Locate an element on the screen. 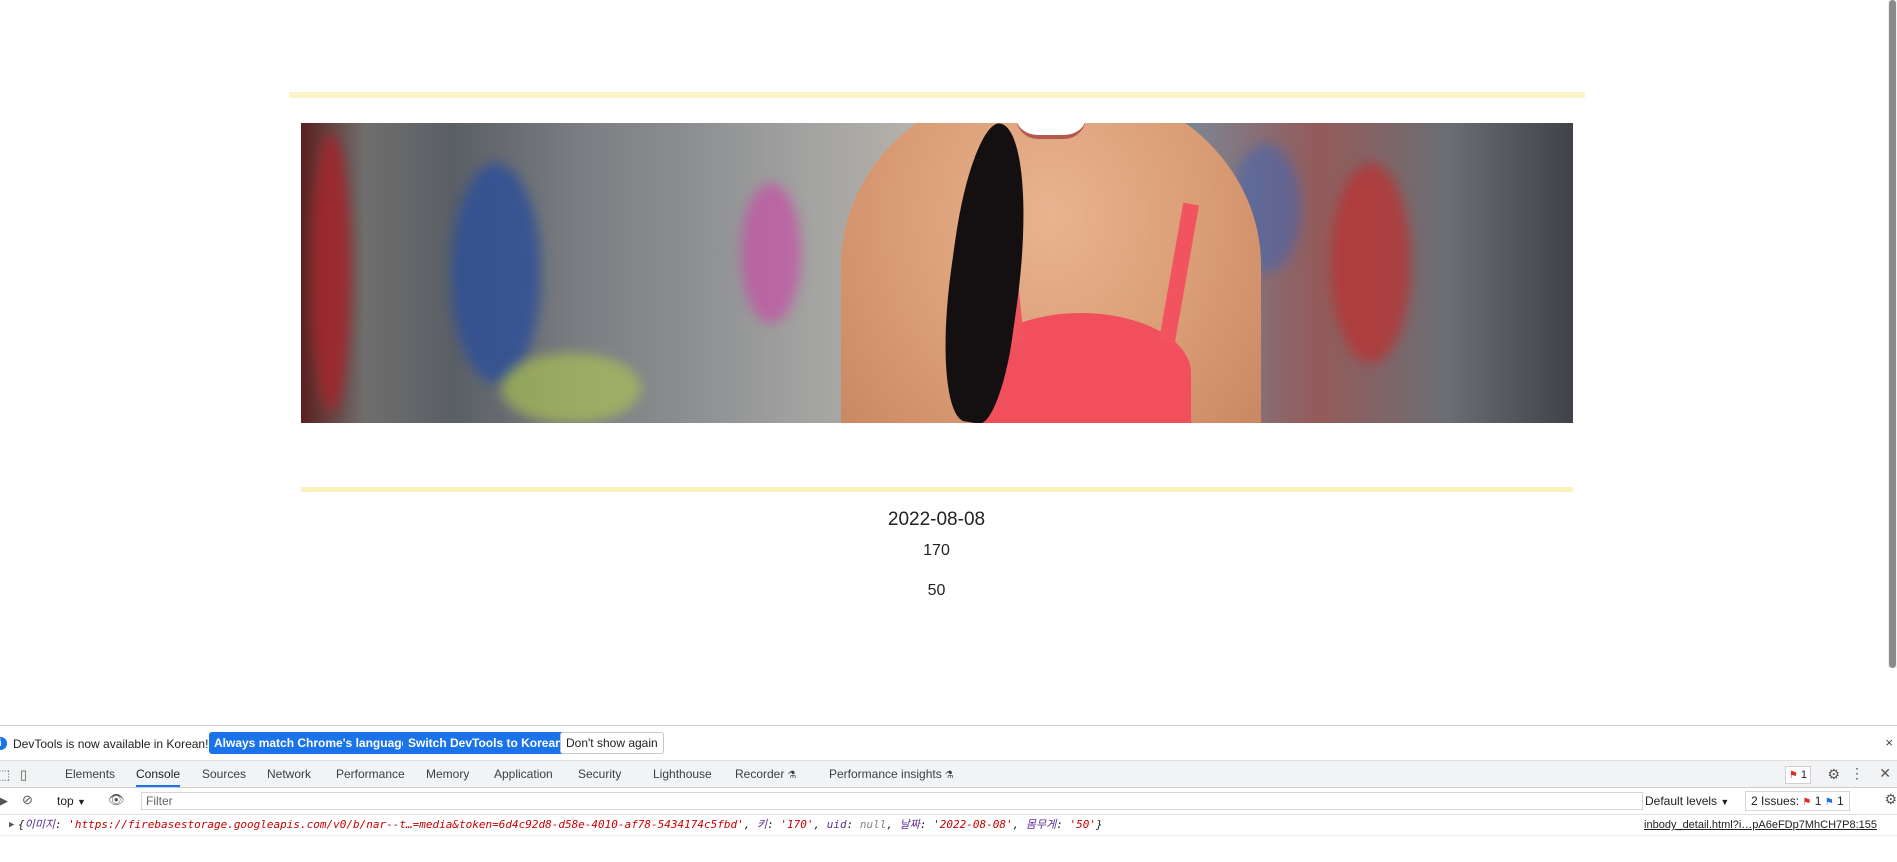 This screenshot has height=862, width=1897. issues-button: 2 Issues: ⚑ 1 ⚑ 1 is located at coordinates (1797, 801).